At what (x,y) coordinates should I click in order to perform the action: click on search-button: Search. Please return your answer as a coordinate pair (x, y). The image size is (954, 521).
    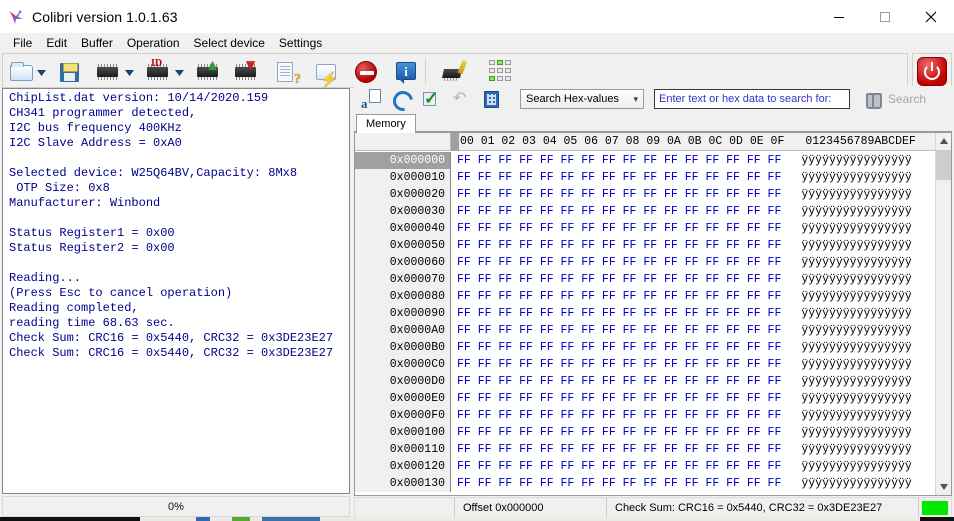
    Looking at the image, I should click on (909, 99).